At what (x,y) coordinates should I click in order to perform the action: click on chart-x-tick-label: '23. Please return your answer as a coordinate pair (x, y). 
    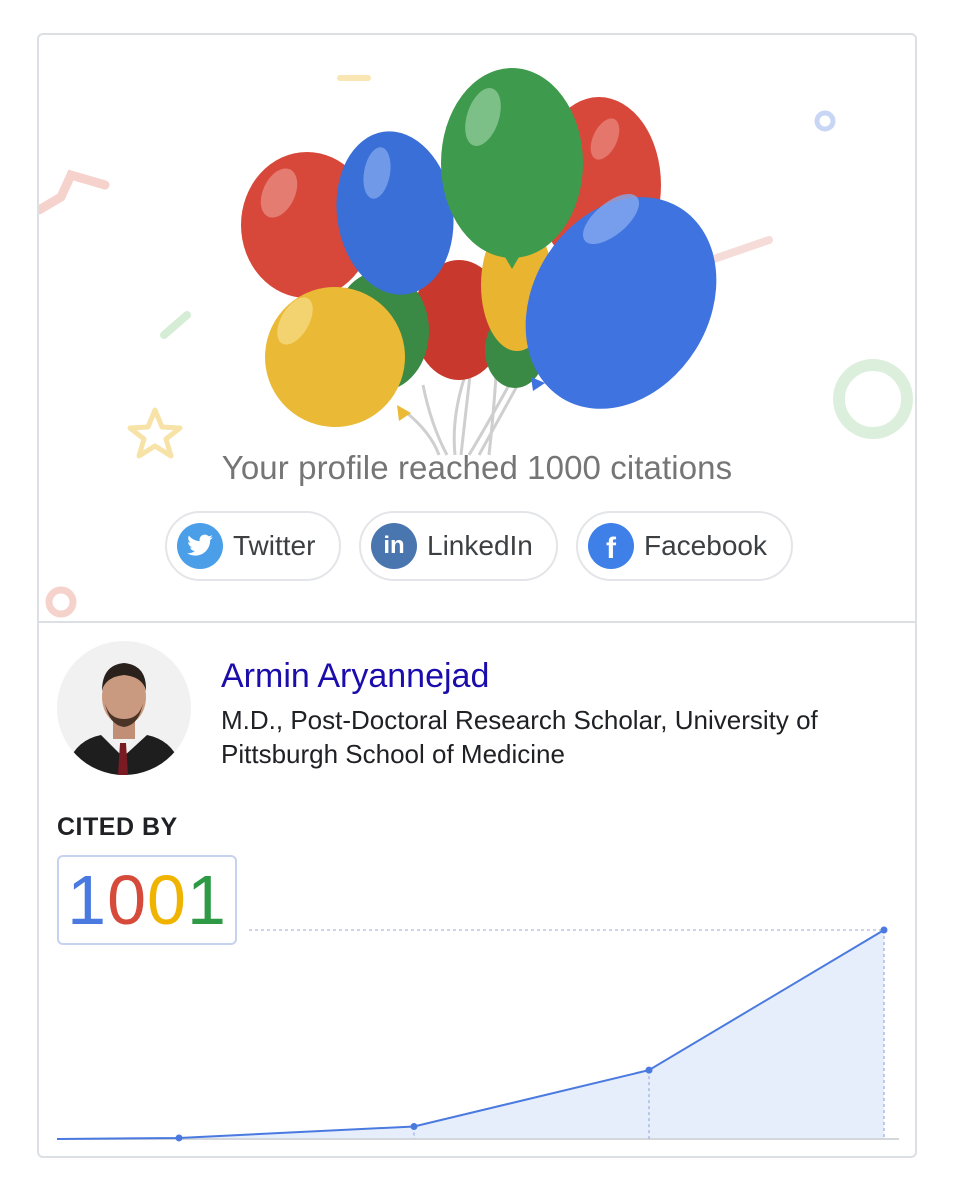
    Looking at the image, I should click on (884, 1155).